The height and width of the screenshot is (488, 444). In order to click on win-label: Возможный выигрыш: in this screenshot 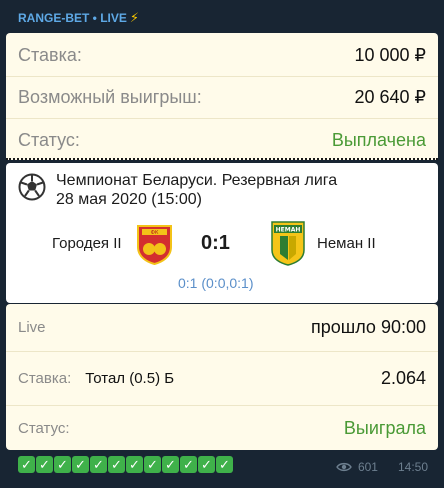, I will do `click(110, 96)`.